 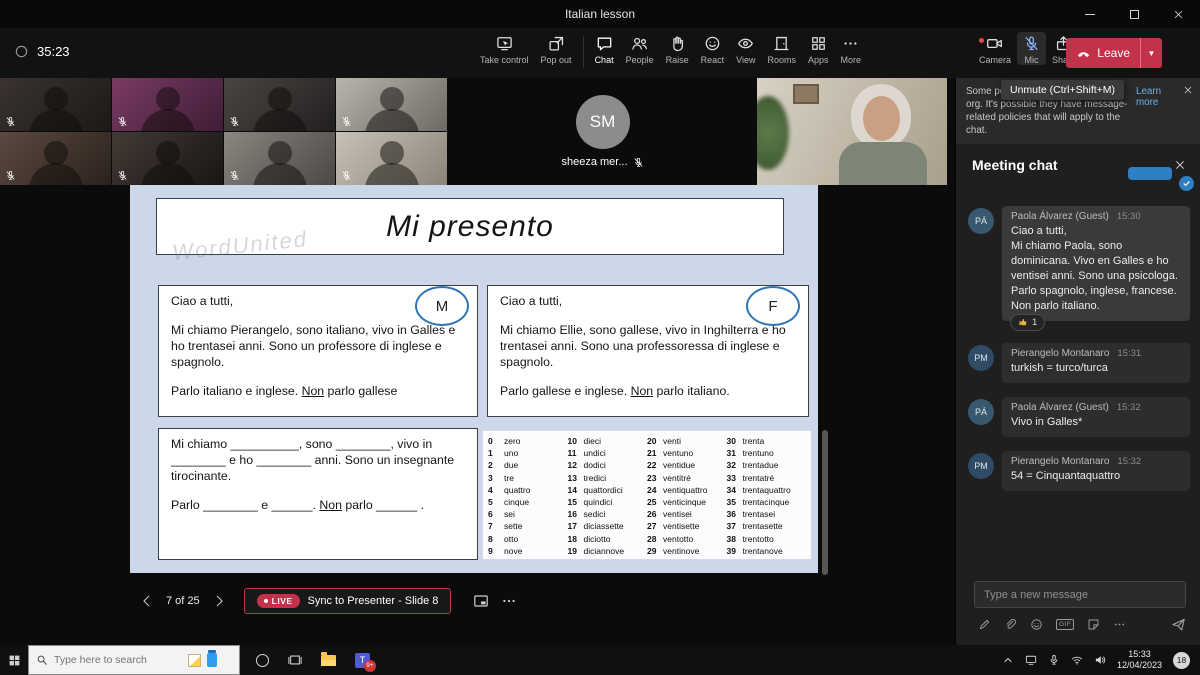 I want to click on sticker-icon, so click(x=1093, y=624).